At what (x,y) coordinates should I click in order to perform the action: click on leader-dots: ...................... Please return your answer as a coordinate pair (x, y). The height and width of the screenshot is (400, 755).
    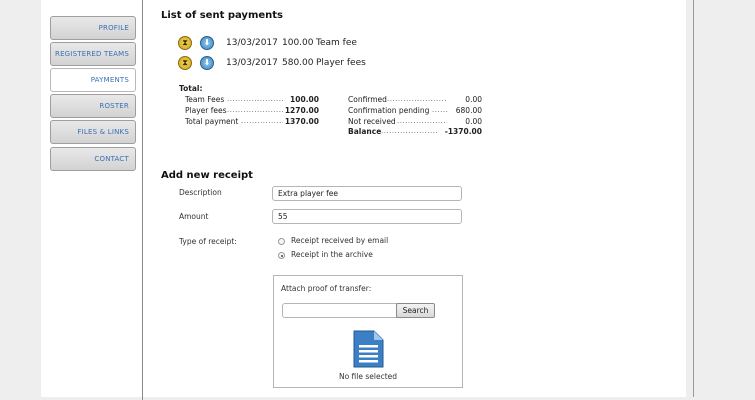
    Looking at the image, I should click on (262, 121).